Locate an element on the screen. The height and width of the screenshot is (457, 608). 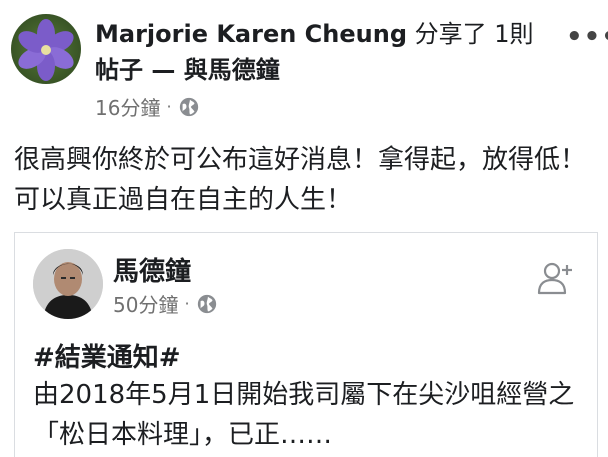
shared-post-headline: #結業通知# is located at coordinates (107, 358).